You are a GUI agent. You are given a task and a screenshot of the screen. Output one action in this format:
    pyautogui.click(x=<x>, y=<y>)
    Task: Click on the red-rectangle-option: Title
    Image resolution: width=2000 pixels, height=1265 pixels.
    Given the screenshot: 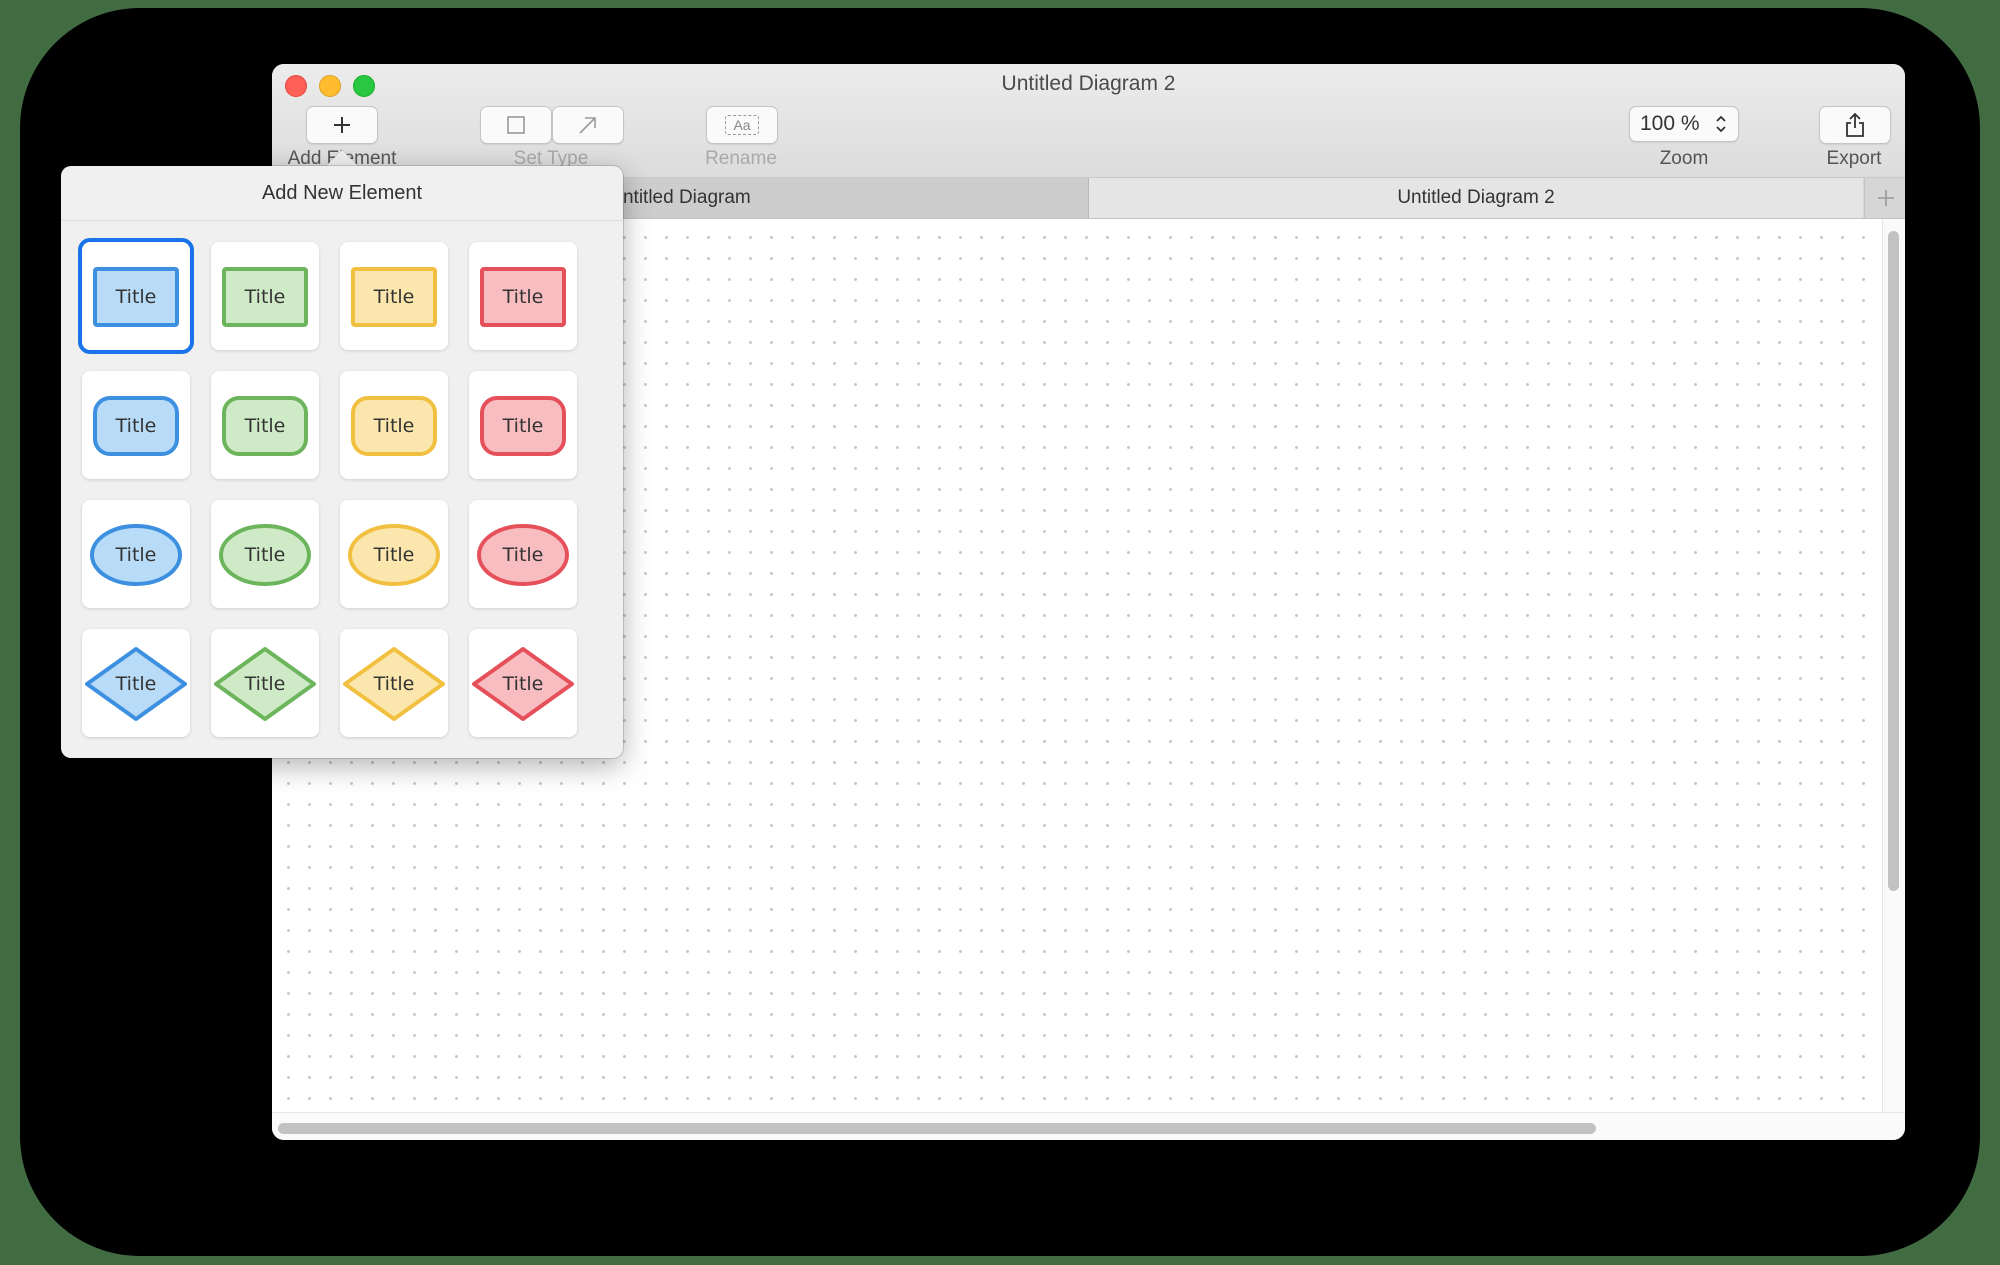 What is the action you would take?
    pyautogui.click(x=523, y=296)
    